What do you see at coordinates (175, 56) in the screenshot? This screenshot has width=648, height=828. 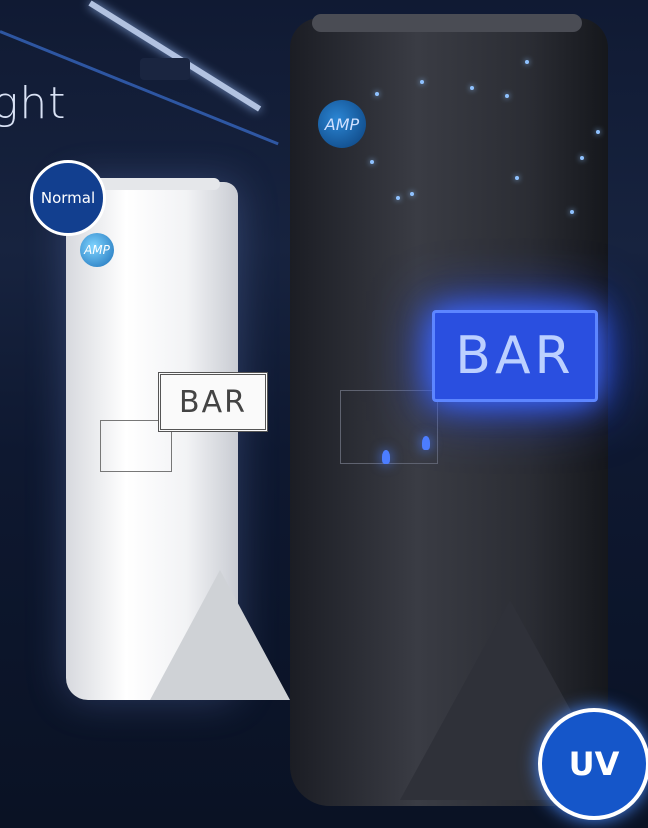 I see `ceiling-light-beam` at bounding box center [175, 56].